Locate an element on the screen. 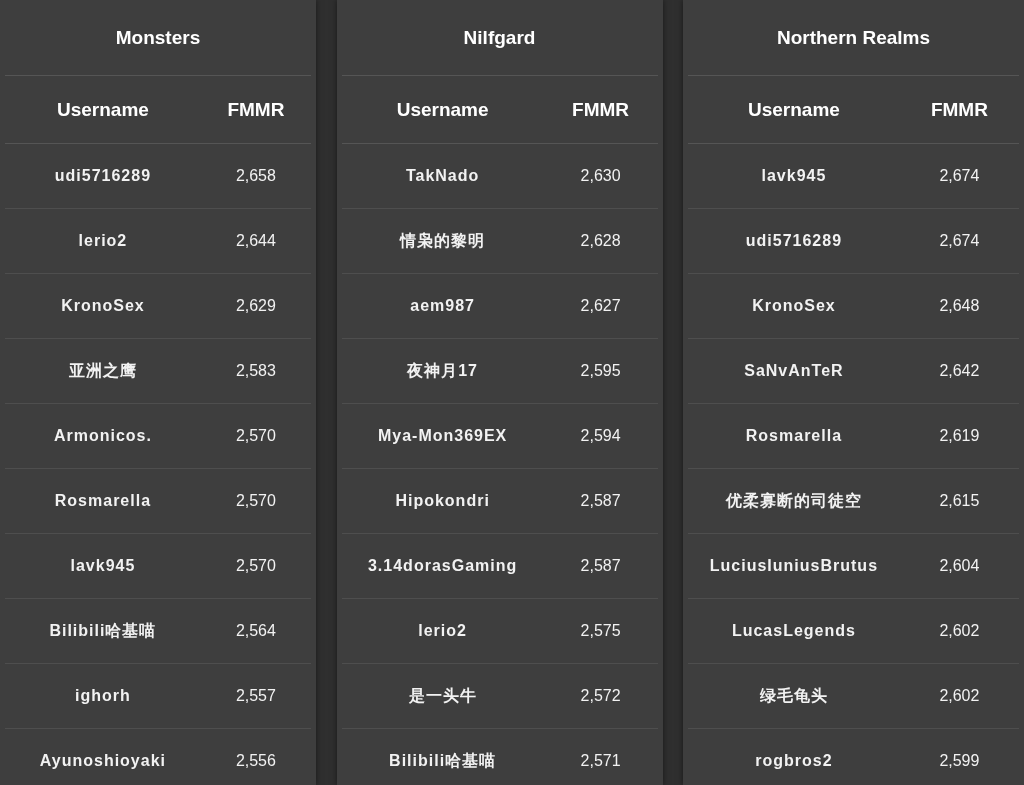  fmmr-cell: 2,629 is located at coordinates (255, 306).